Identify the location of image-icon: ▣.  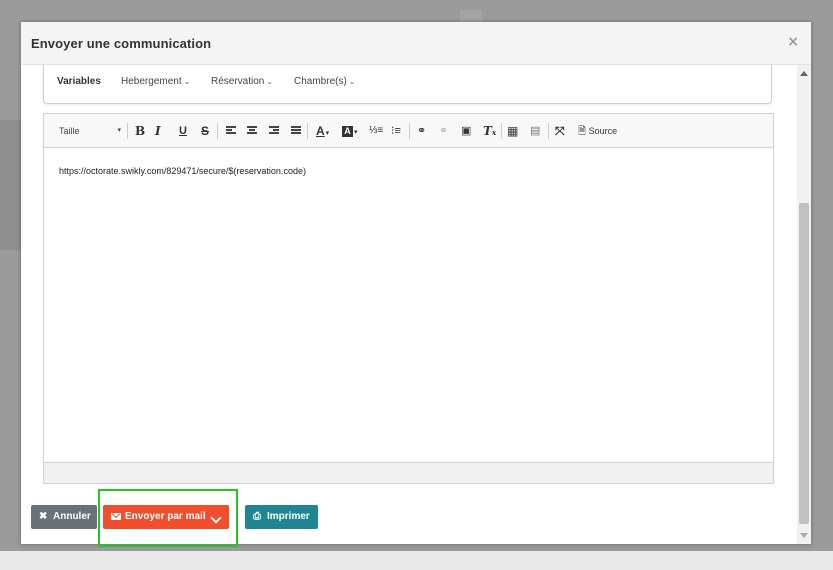
(466, 131).